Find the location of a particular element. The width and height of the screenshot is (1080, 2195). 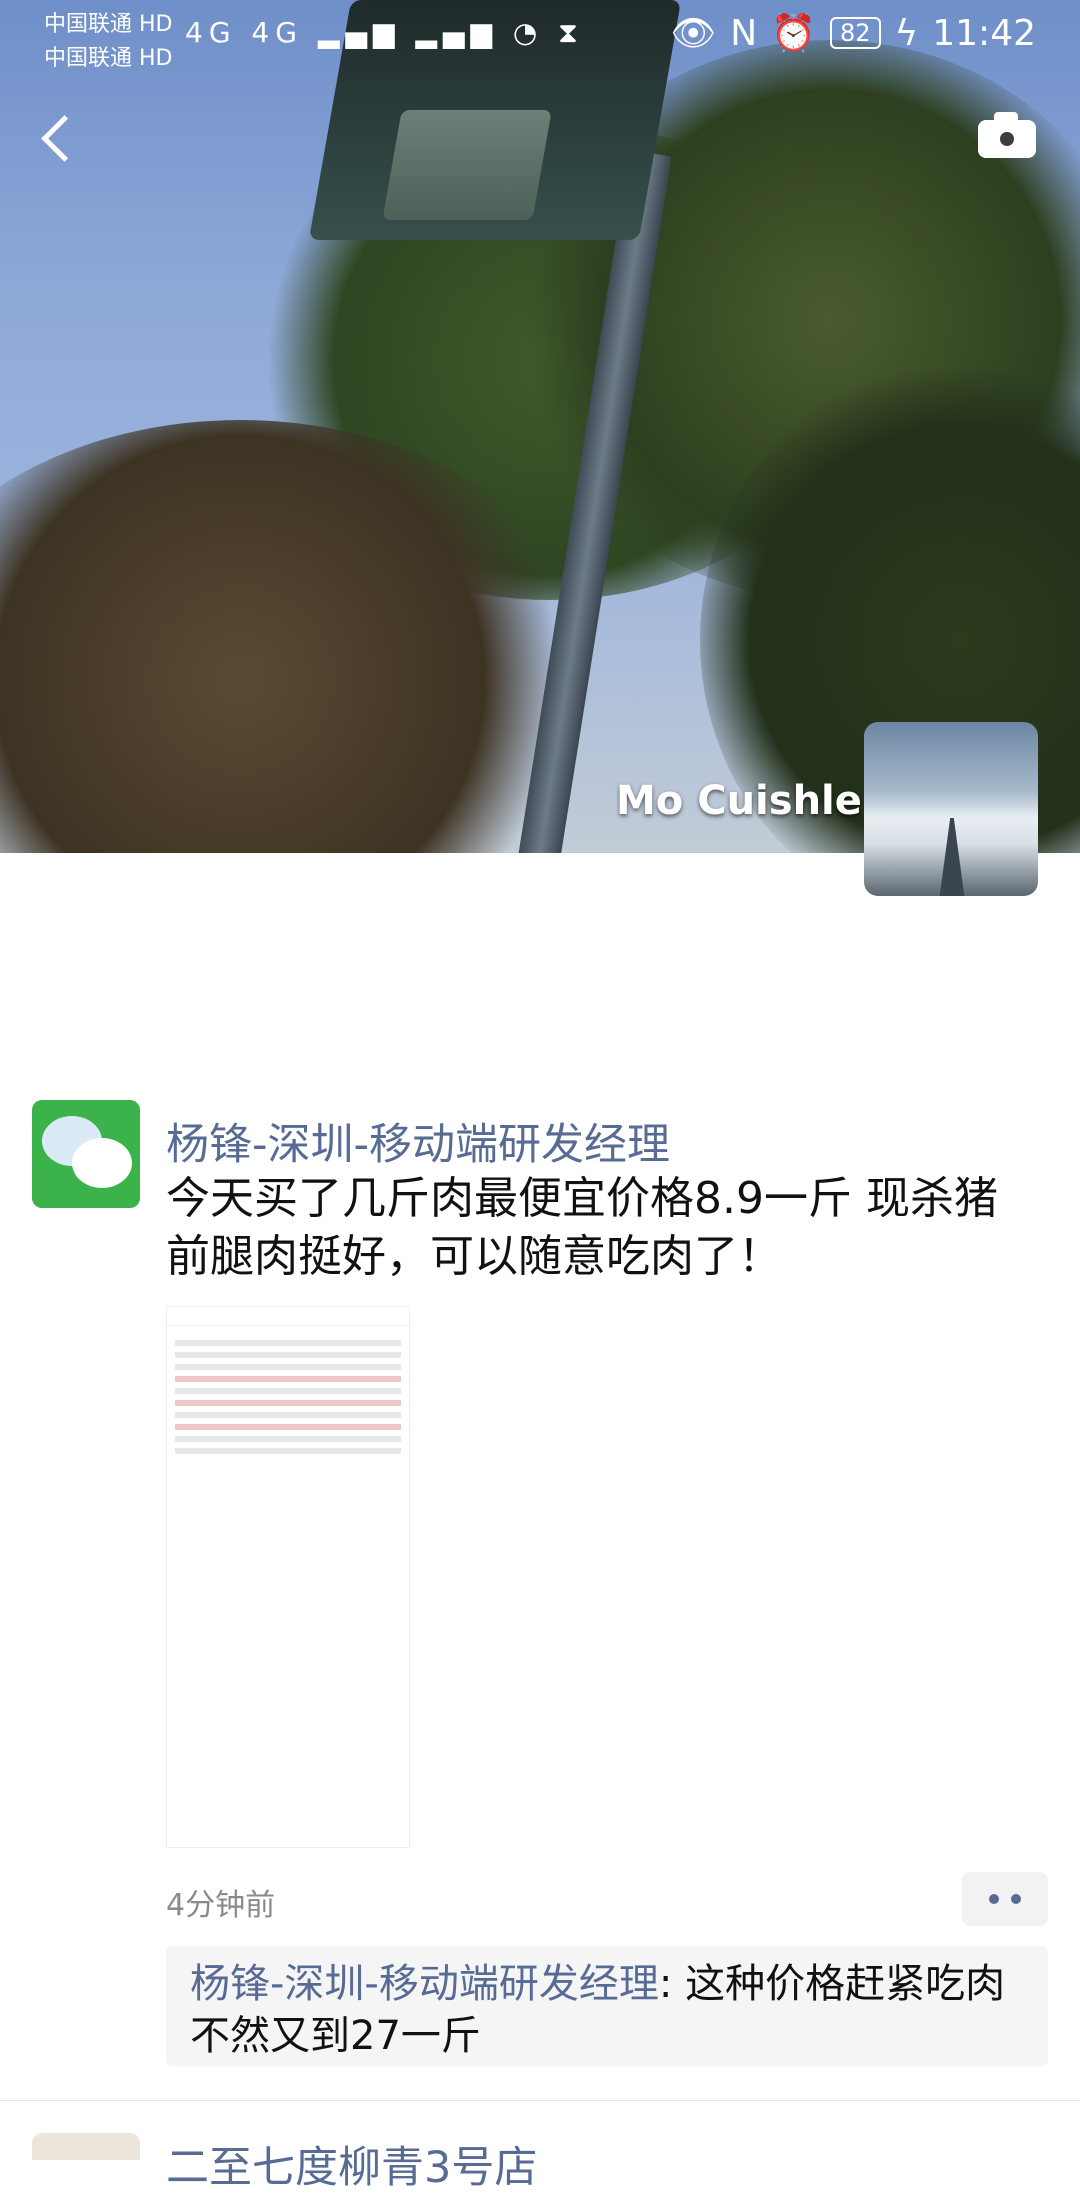

signal-icon: 4G 4G ▂▄▆ ▂▄▆ ◔ ⧗ is located at coordinates (384, 32).